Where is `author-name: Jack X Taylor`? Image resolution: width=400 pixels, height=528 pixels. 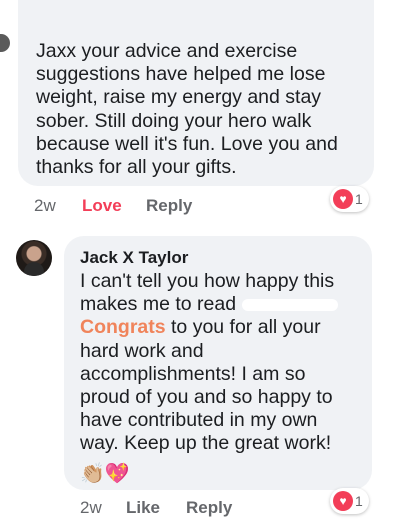 author-name: Jack X Taylor is located at coordinates (219, 258).